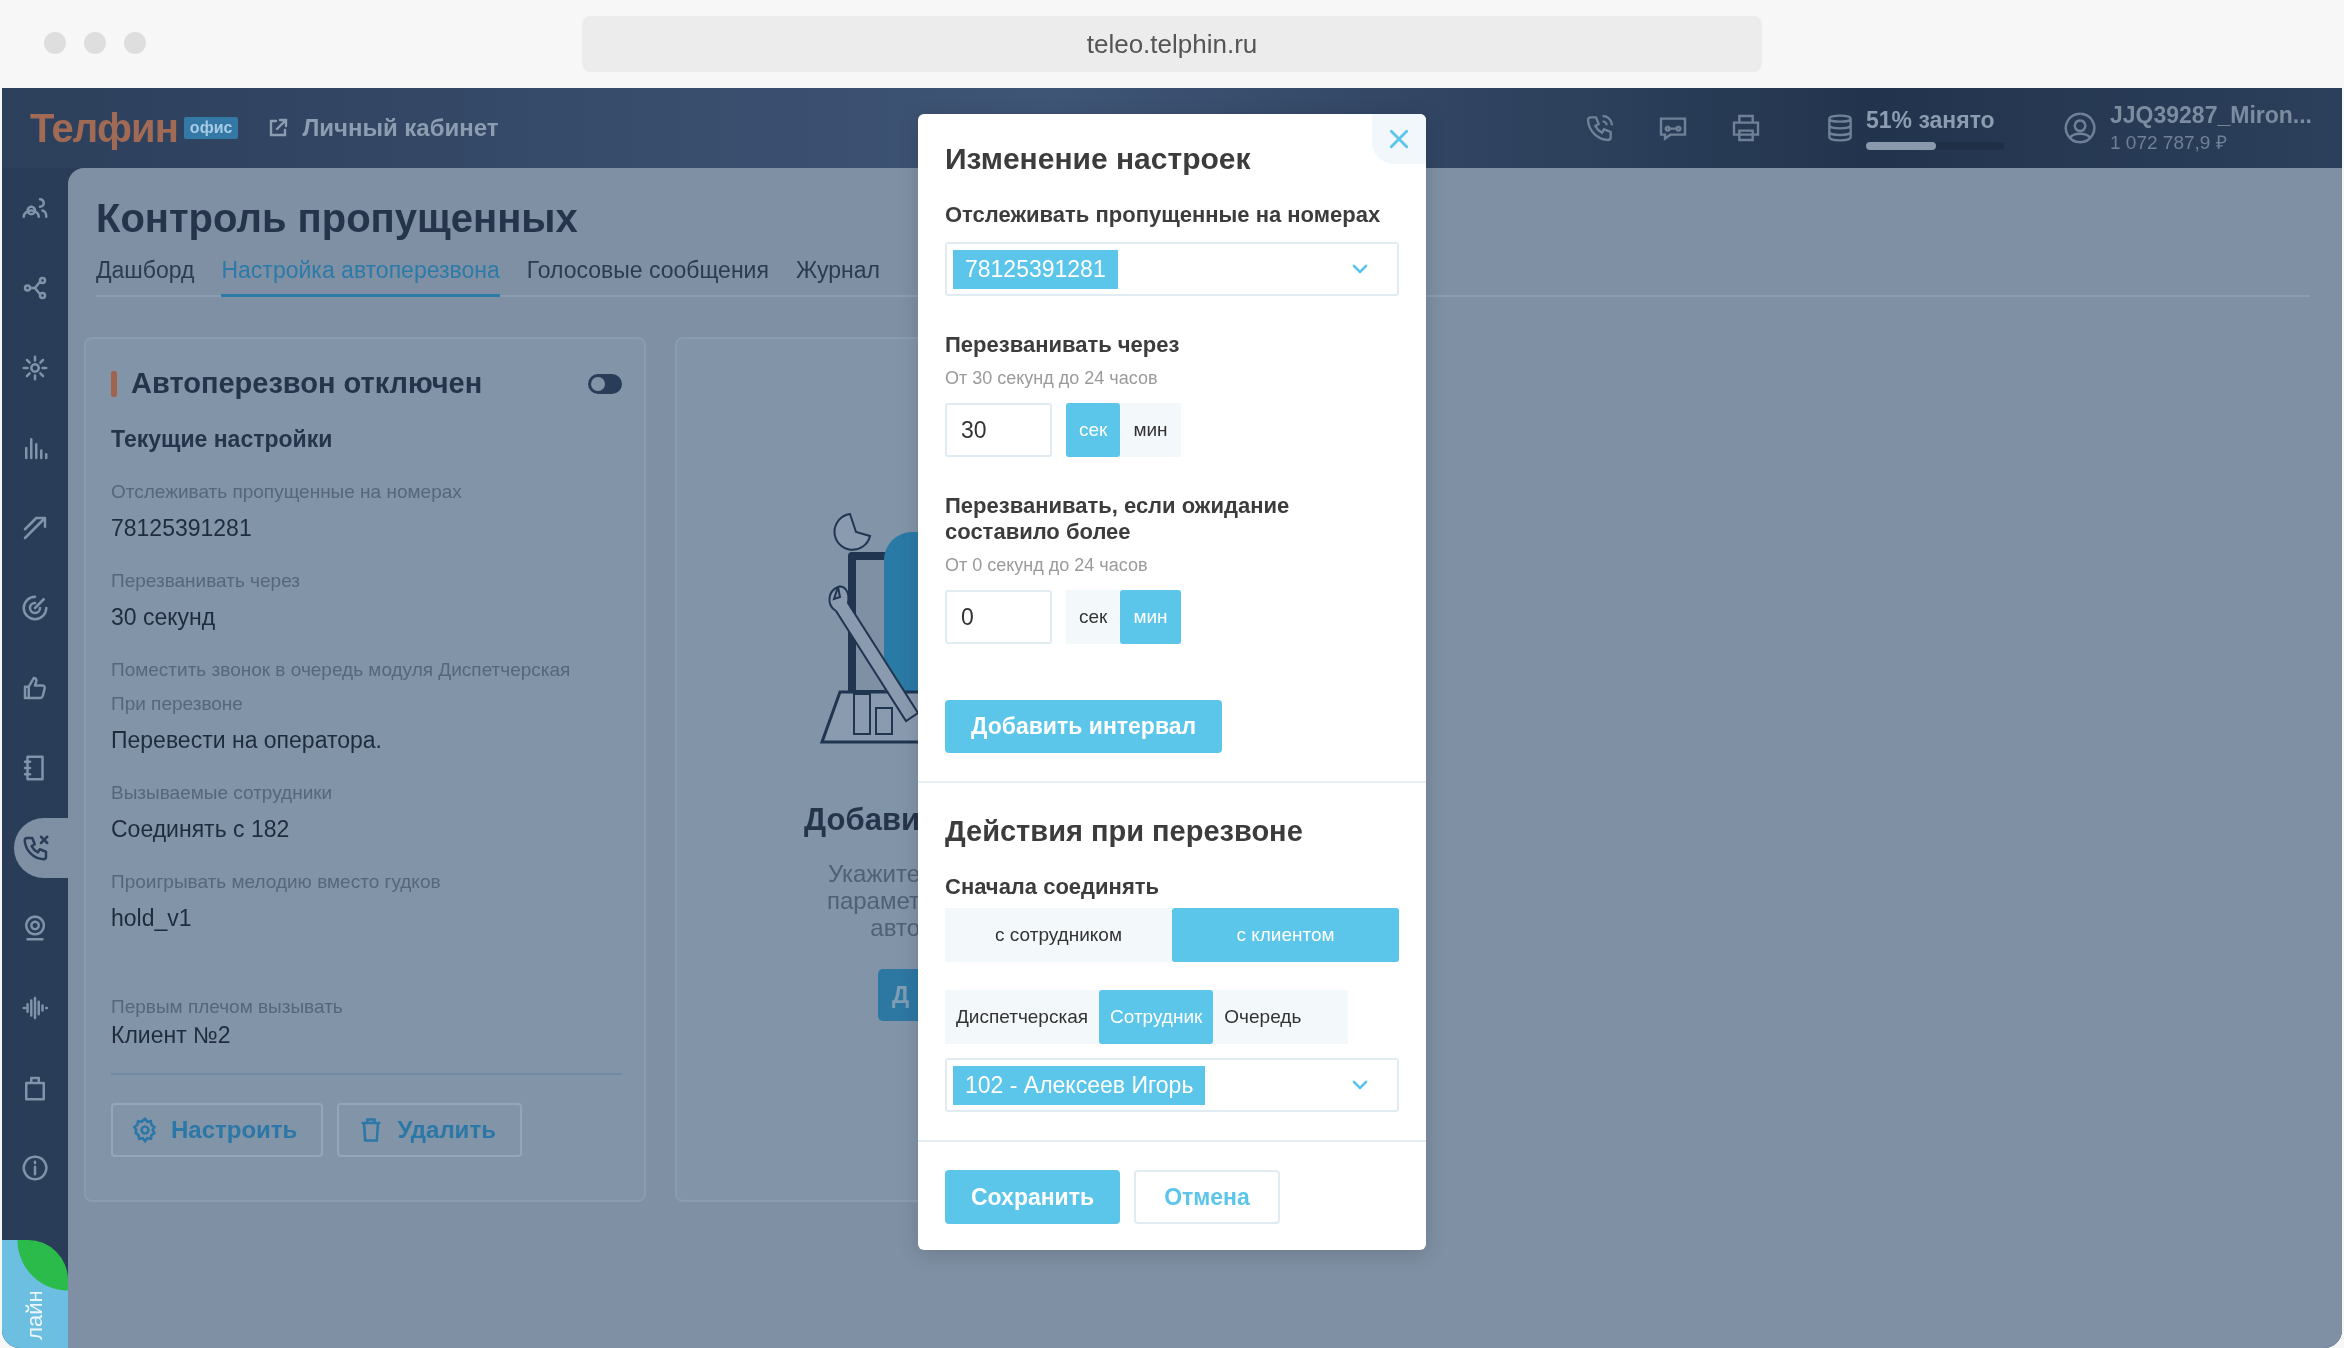 The height and width of the screenshot is (1348, 2344). What do you see at coordinates (152, 918) in the screenshot?
I see `field-value: hold_v1` at bounding box center [152, 918].